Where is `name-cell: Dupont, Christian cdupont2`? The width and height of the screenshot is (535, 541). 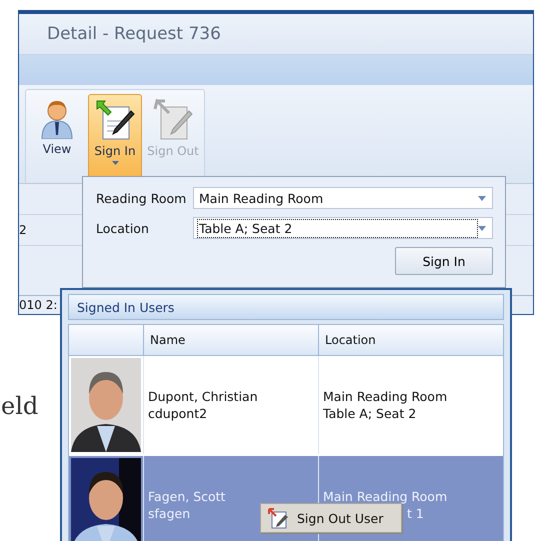
name-cell: Dupont, Christian cdupont2 is located at coordinates (230, 405).